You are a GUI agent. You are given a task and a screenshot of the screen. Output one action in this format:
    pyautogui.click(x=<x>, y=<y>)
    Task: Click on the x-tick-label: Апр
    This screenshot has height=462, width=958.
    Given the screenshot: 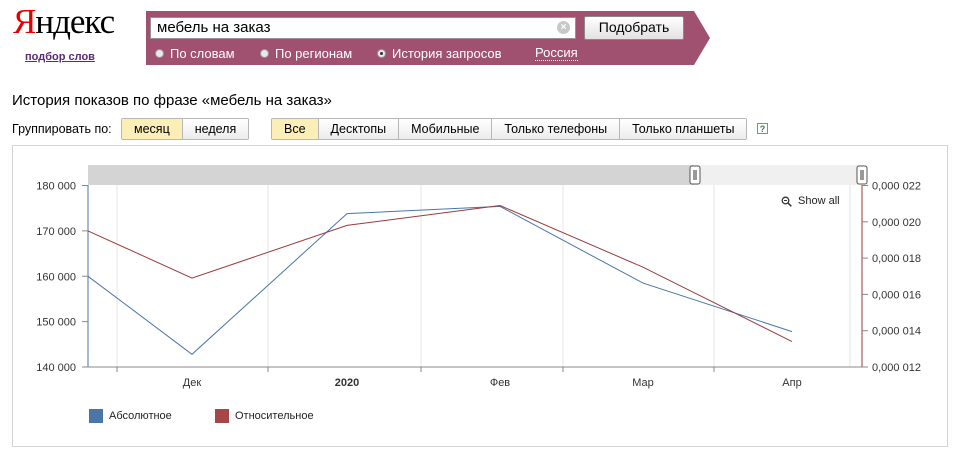 What is the action you would take?
    pyautogui.click(x=791, y=383)
    